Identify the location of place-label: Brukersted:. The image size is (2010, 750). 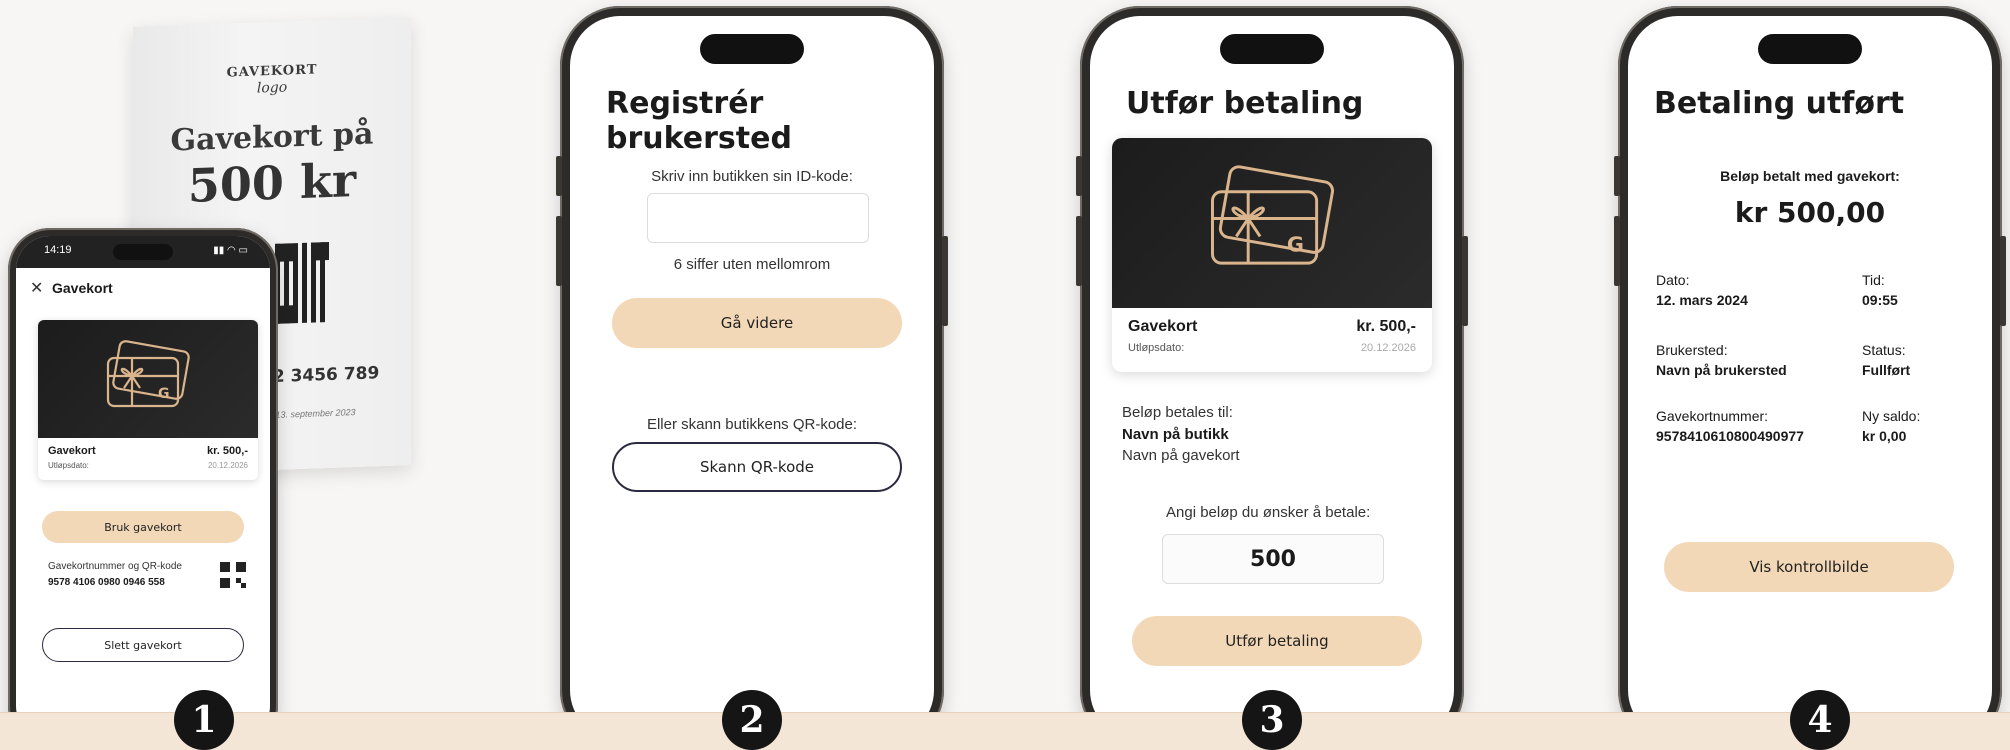
(1692, 350).